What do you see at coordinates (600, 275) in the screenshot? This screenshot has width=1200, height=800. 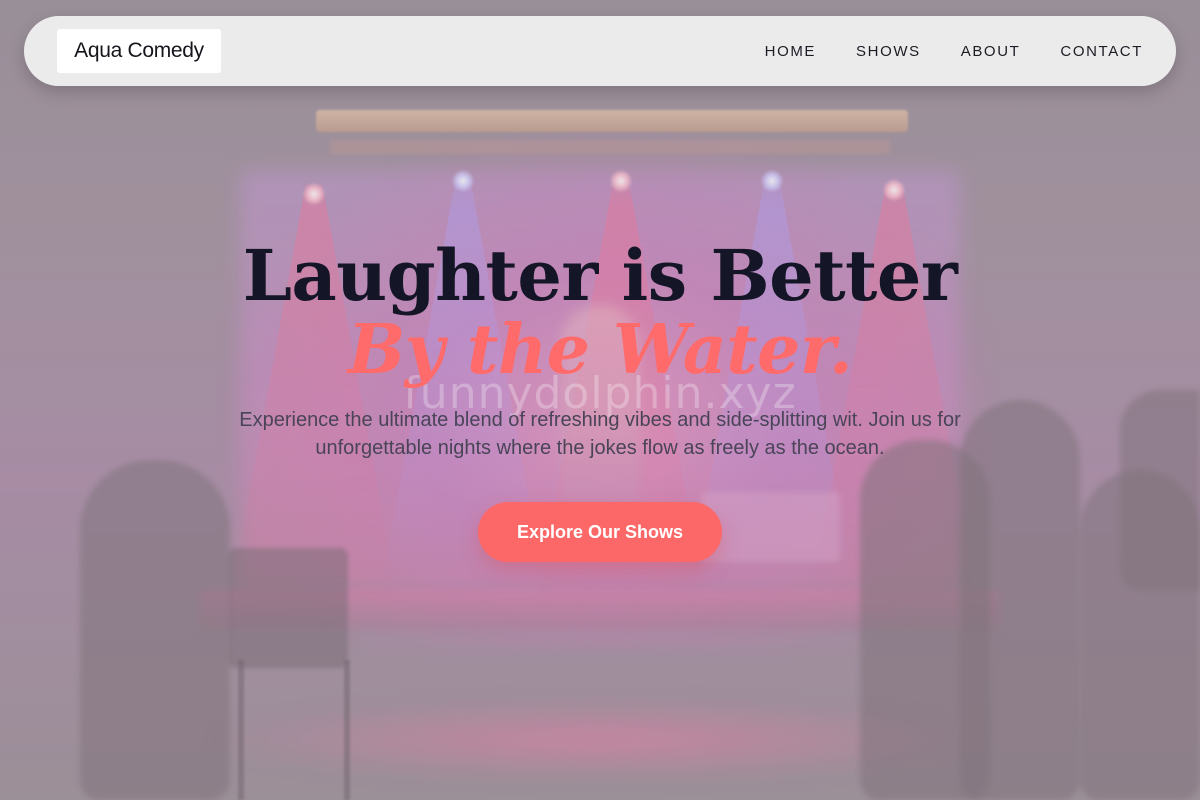 I see `hero-headline: Laughter is Better` at bounding box center [600, 275].